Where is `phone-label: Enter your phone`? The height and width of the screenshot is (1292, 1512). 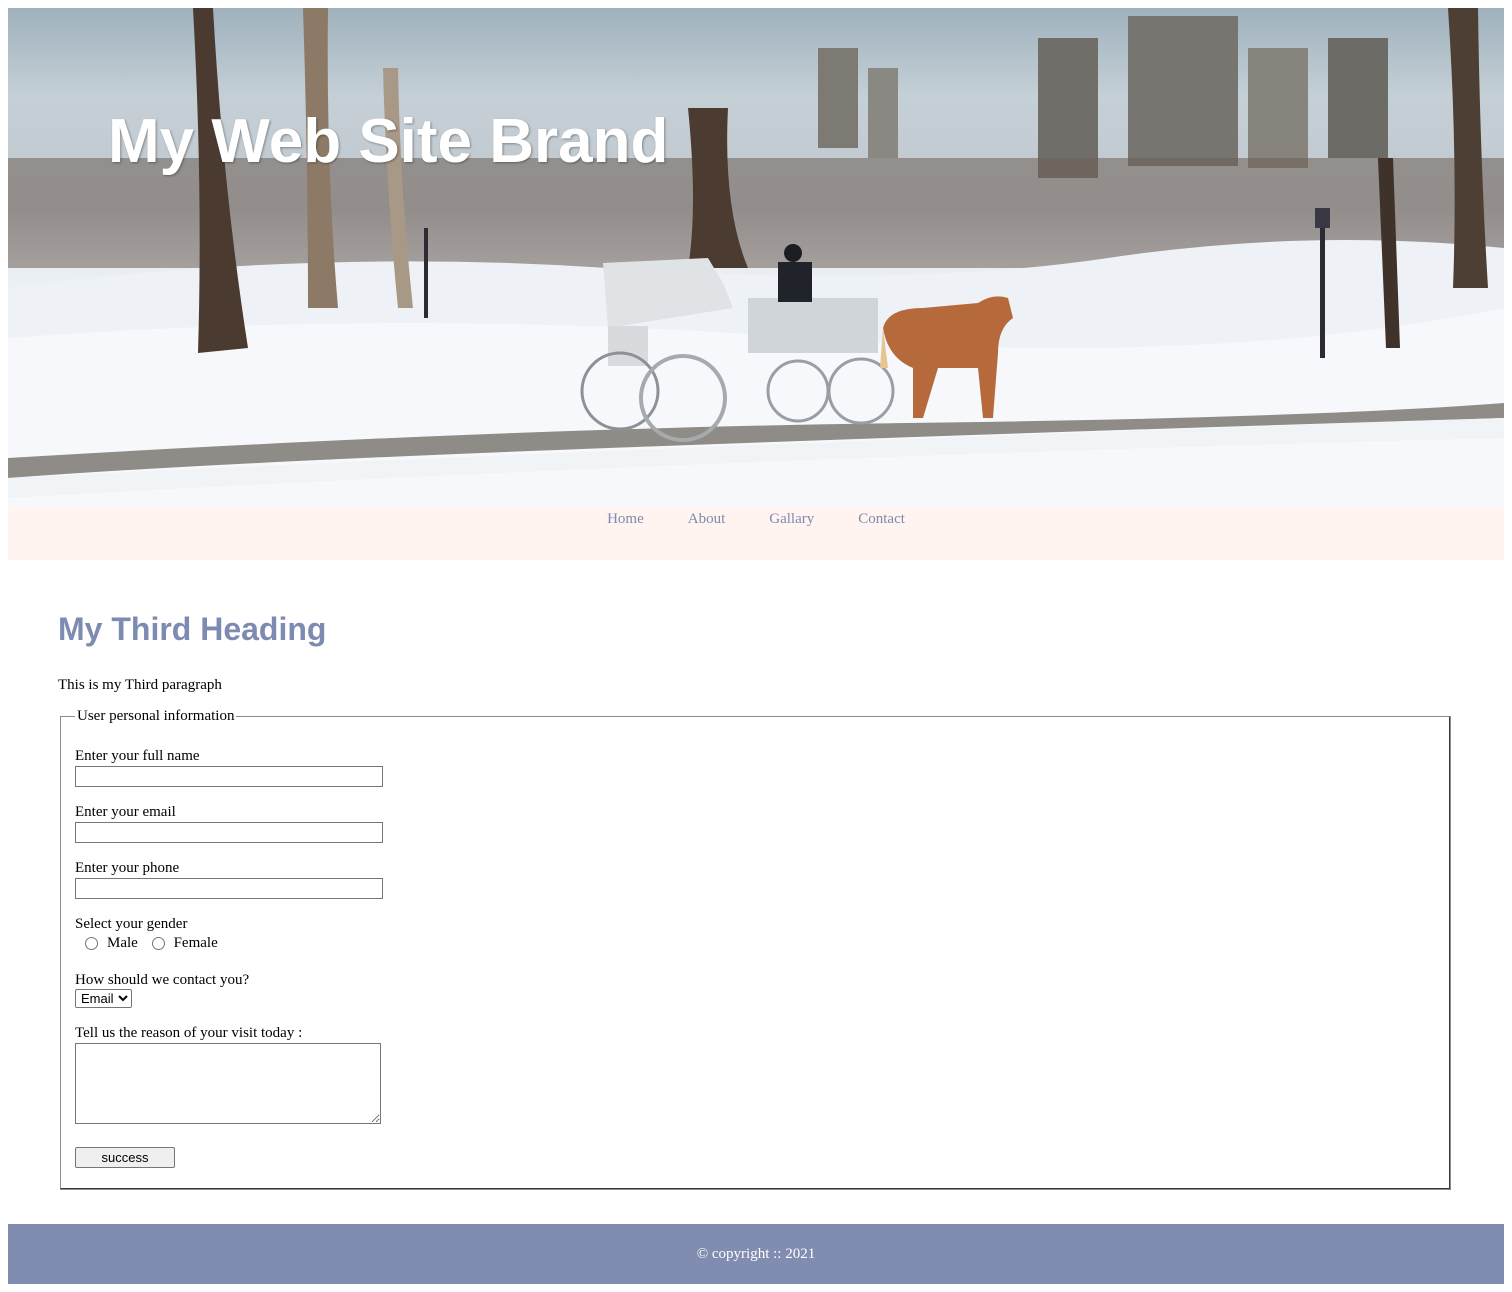 phone-label: Enter your phone is located at coordinates (127, 868).